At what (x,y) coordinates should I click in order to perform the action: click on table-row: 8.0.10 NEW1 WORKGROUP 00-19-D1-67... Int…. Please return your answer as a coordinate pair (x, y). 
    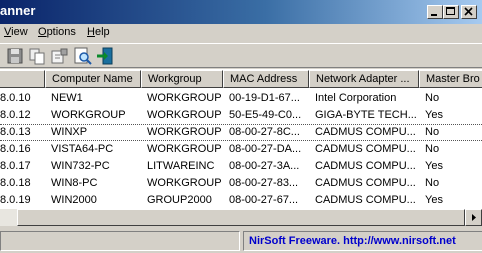
    Looking at the image, I should click on (241, 98).